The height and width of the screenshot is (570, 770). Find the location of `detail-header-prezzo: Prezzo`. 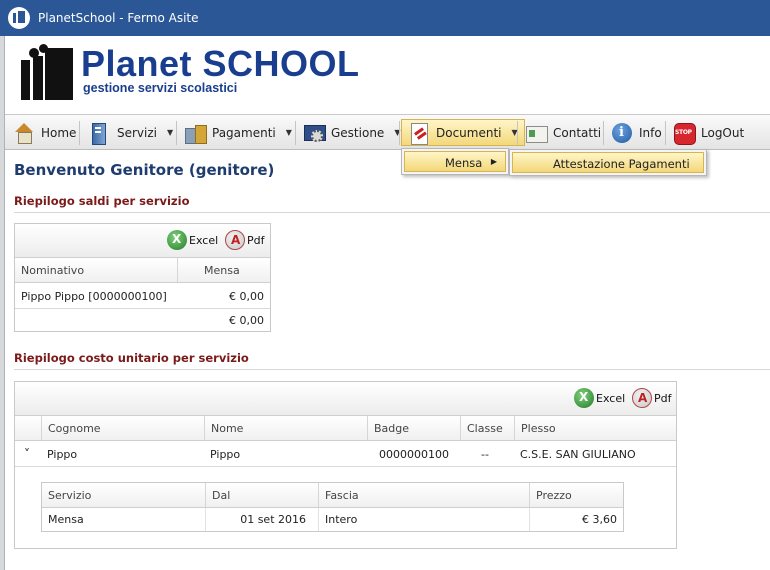

detail-header-prezzo: Prezzo is located at coordinates (576, 495).